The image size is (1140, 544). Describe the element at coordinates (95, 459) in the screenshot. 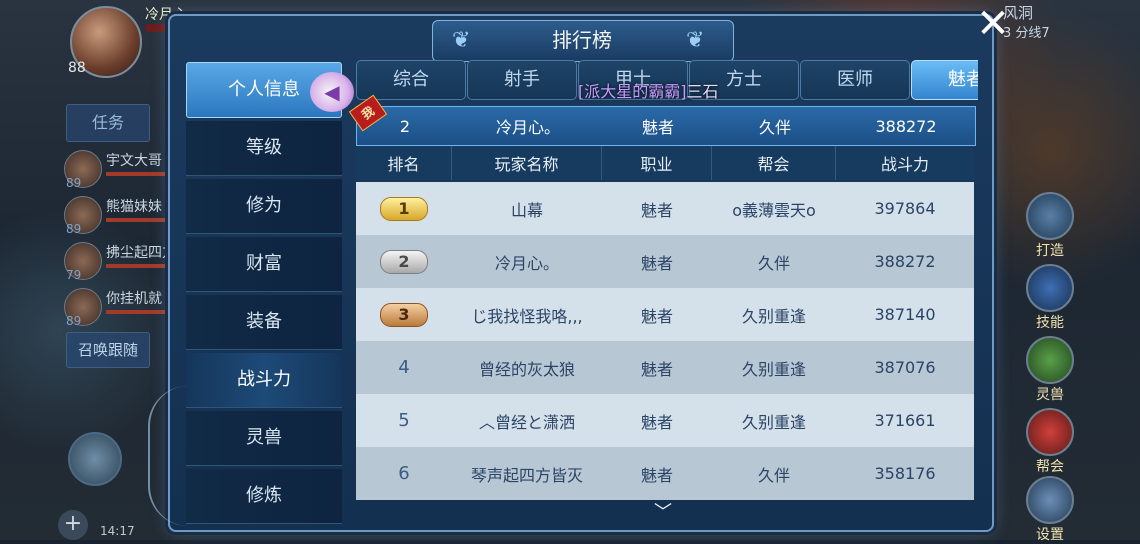

I see `joystick-icon` at that location.